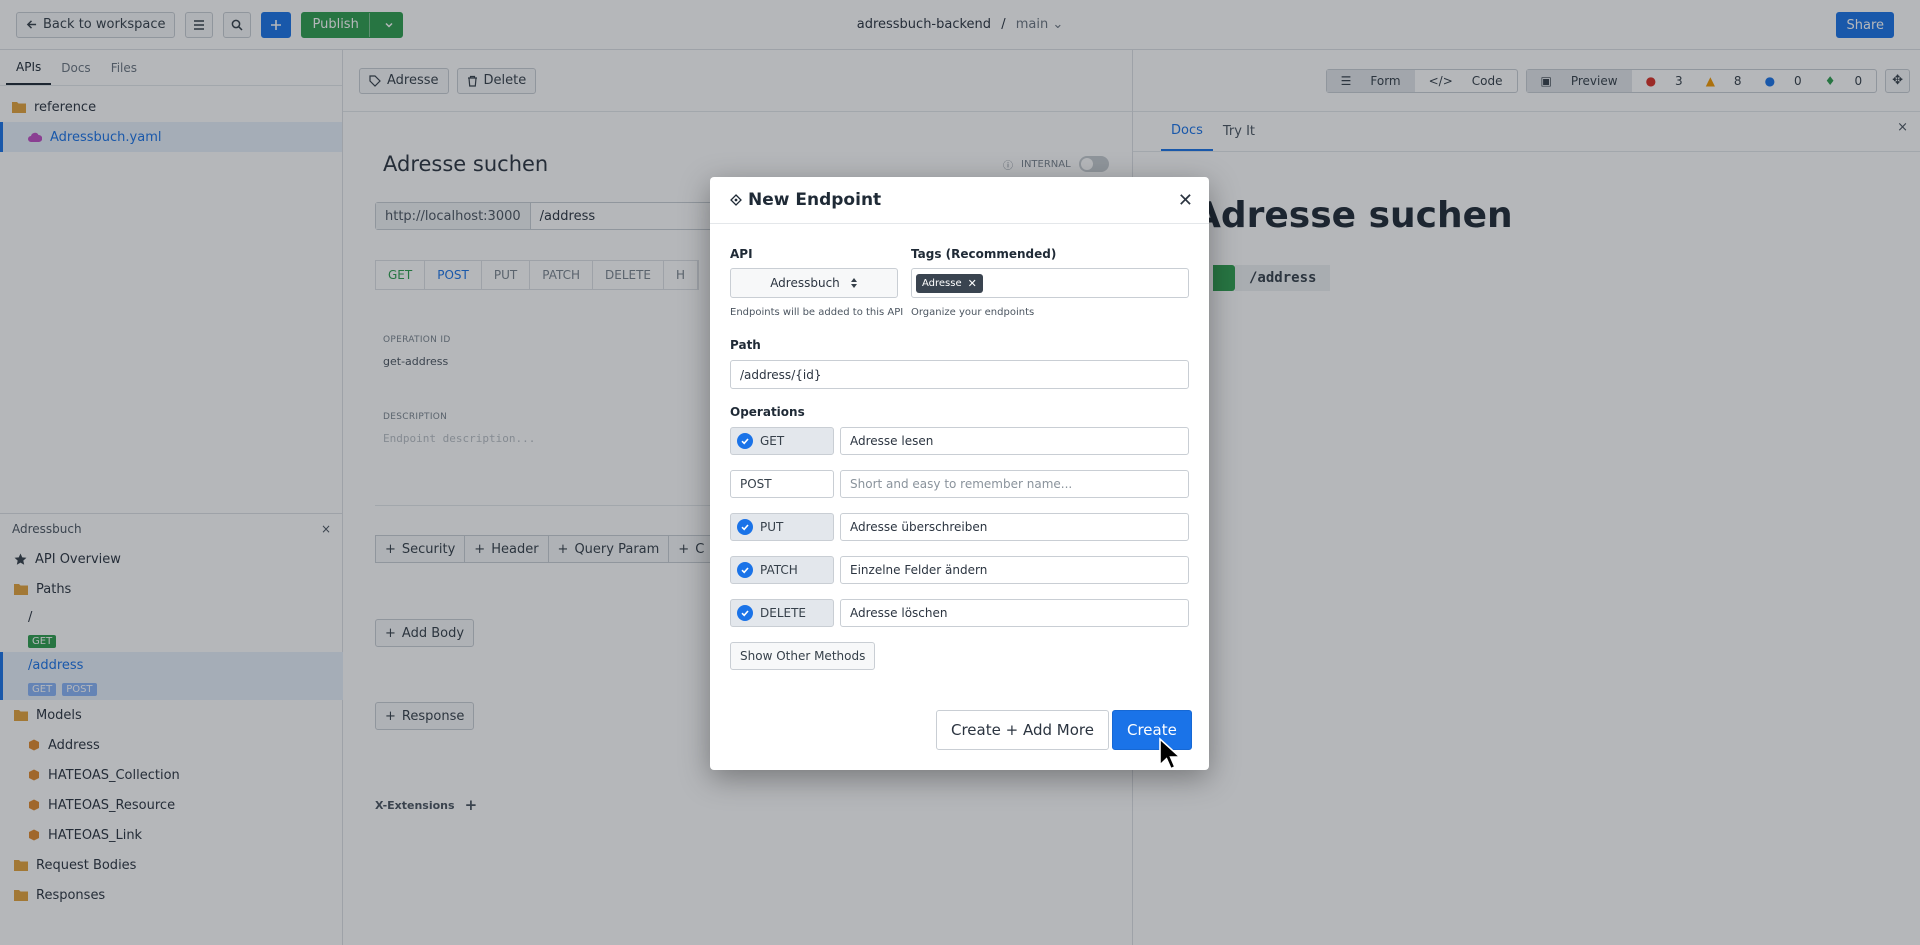  I want to click on api-help-text: Endpoints will be added to this API, so click(817, 312).